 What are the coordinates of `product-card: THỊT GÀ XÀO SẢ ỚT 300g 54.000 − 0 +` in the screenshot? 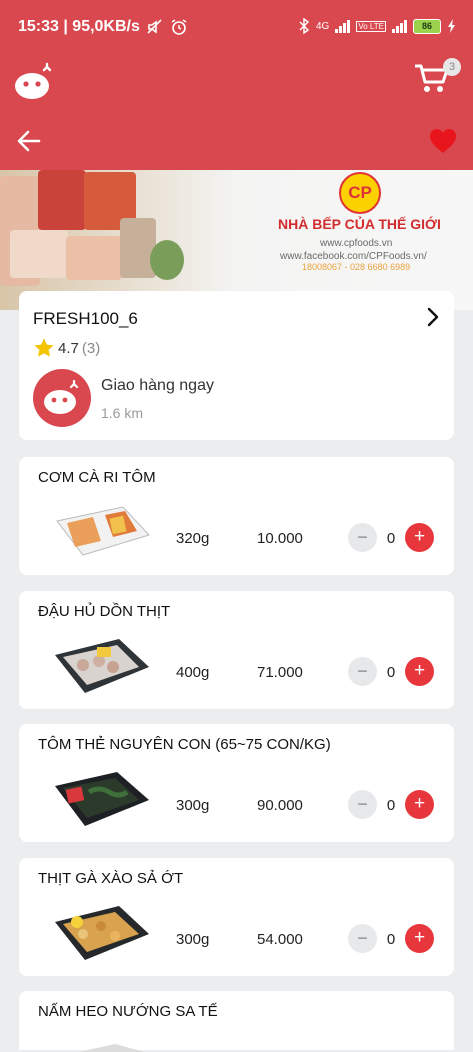 It's located at (236, 917).